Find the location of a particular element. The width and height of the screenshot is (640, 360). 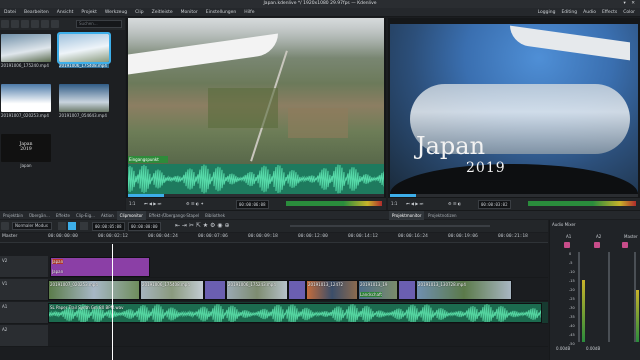

tab-project-monitor: Projektmonitor is located at coordinates (407, 215).